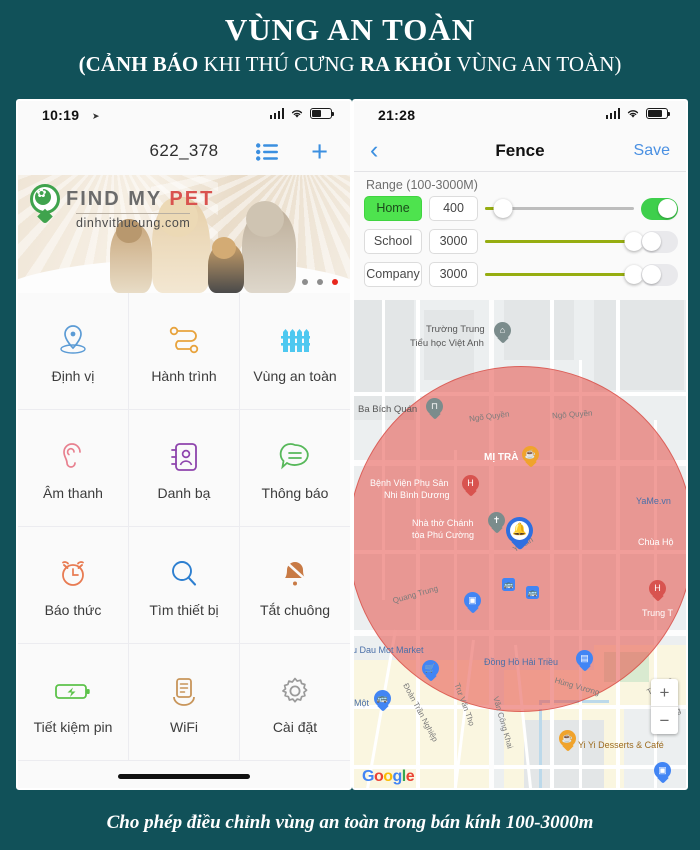  What do you see at coordinates (73, 376) in the screenshot?
I see `feature-label: Định vị` at bounding box center [73, 376].